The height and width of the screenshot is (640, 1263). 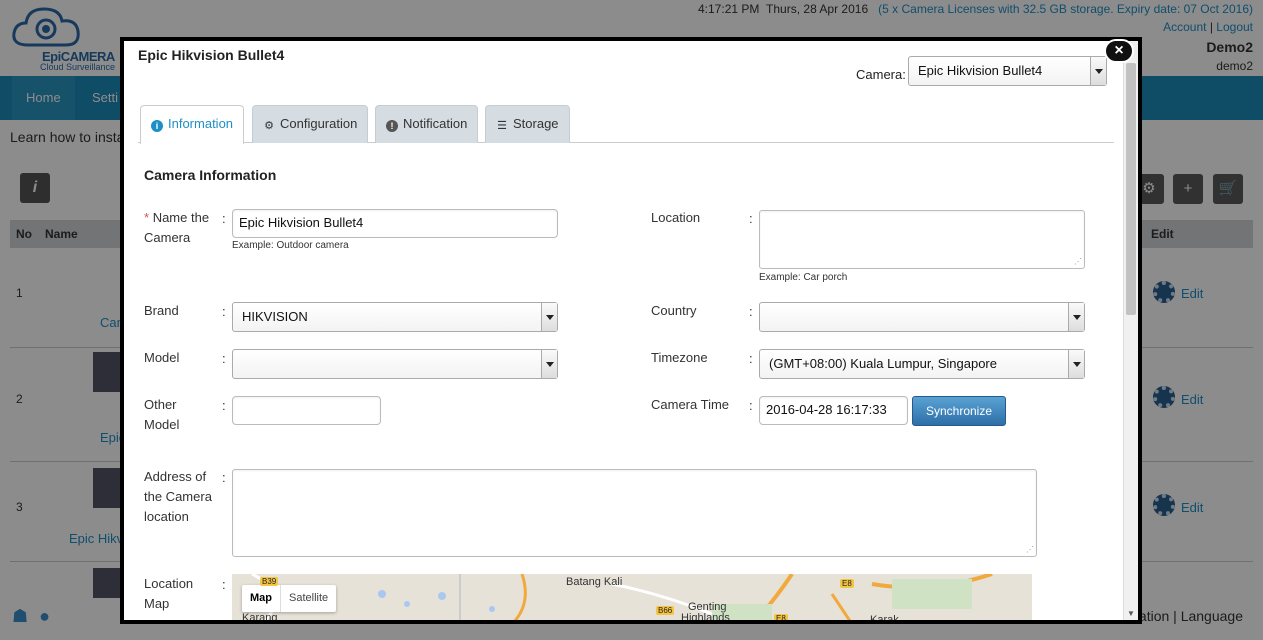 What do you see at coordinates (881, 74) in the screenshot?
I see `camera-select-label: Camera:` at bounding box center [881, 74].